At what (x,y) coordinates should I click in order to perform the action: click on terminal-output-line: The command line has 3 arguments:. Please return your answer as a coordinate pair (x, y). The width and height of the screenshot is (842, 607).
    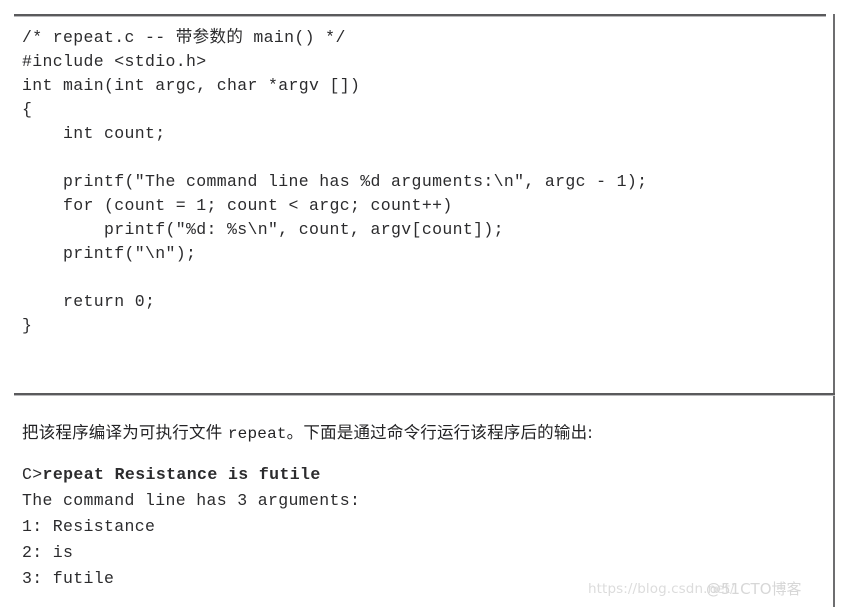
    Looking at the image, I should click on (191, 500).